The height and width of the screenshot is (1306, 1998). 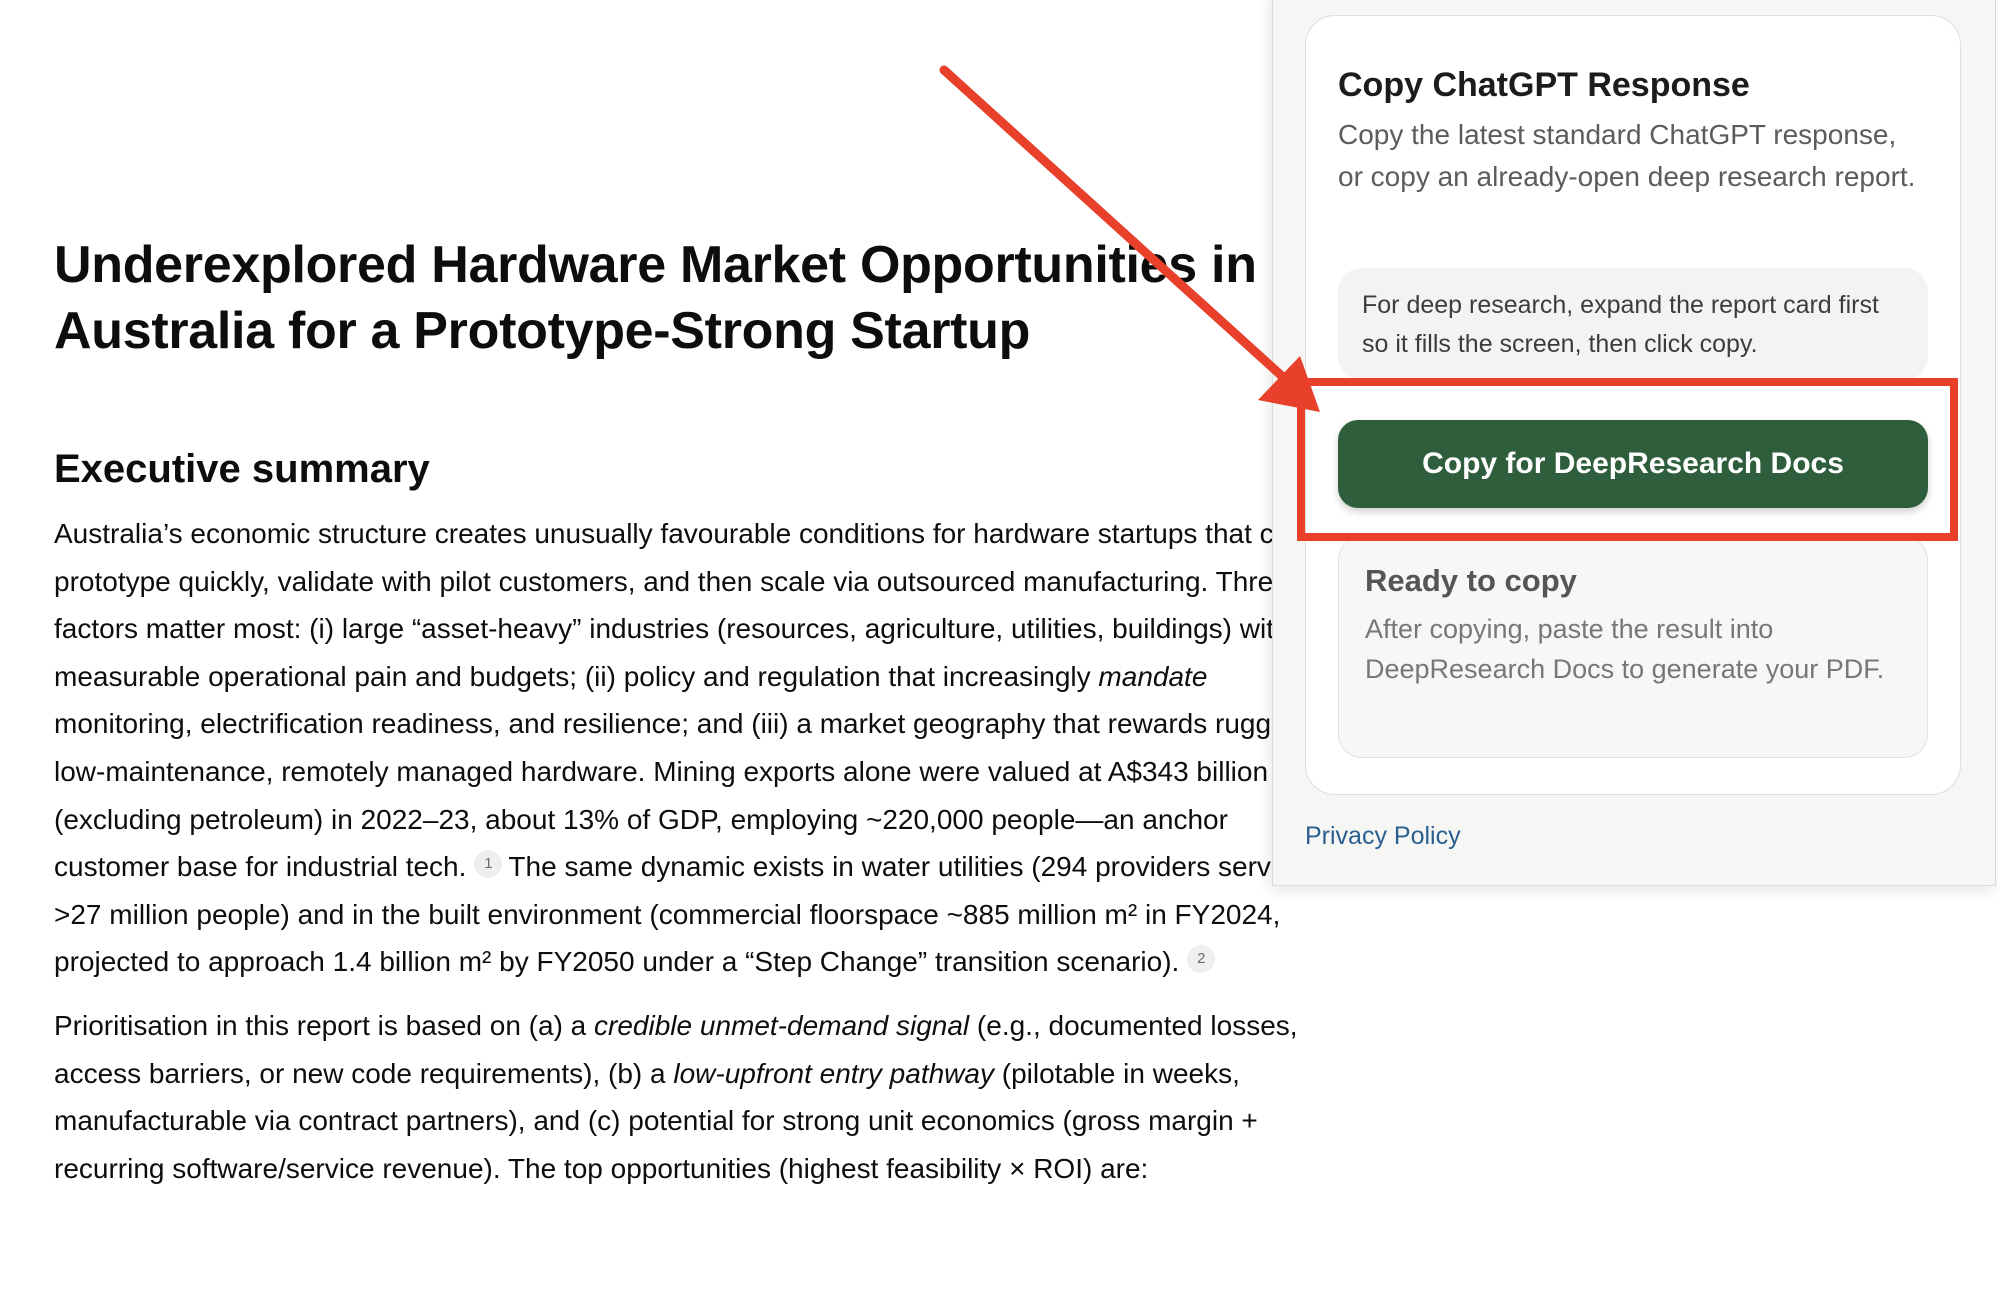 I want to click on section-heading: Executive summary, so click(x=242, y=469).